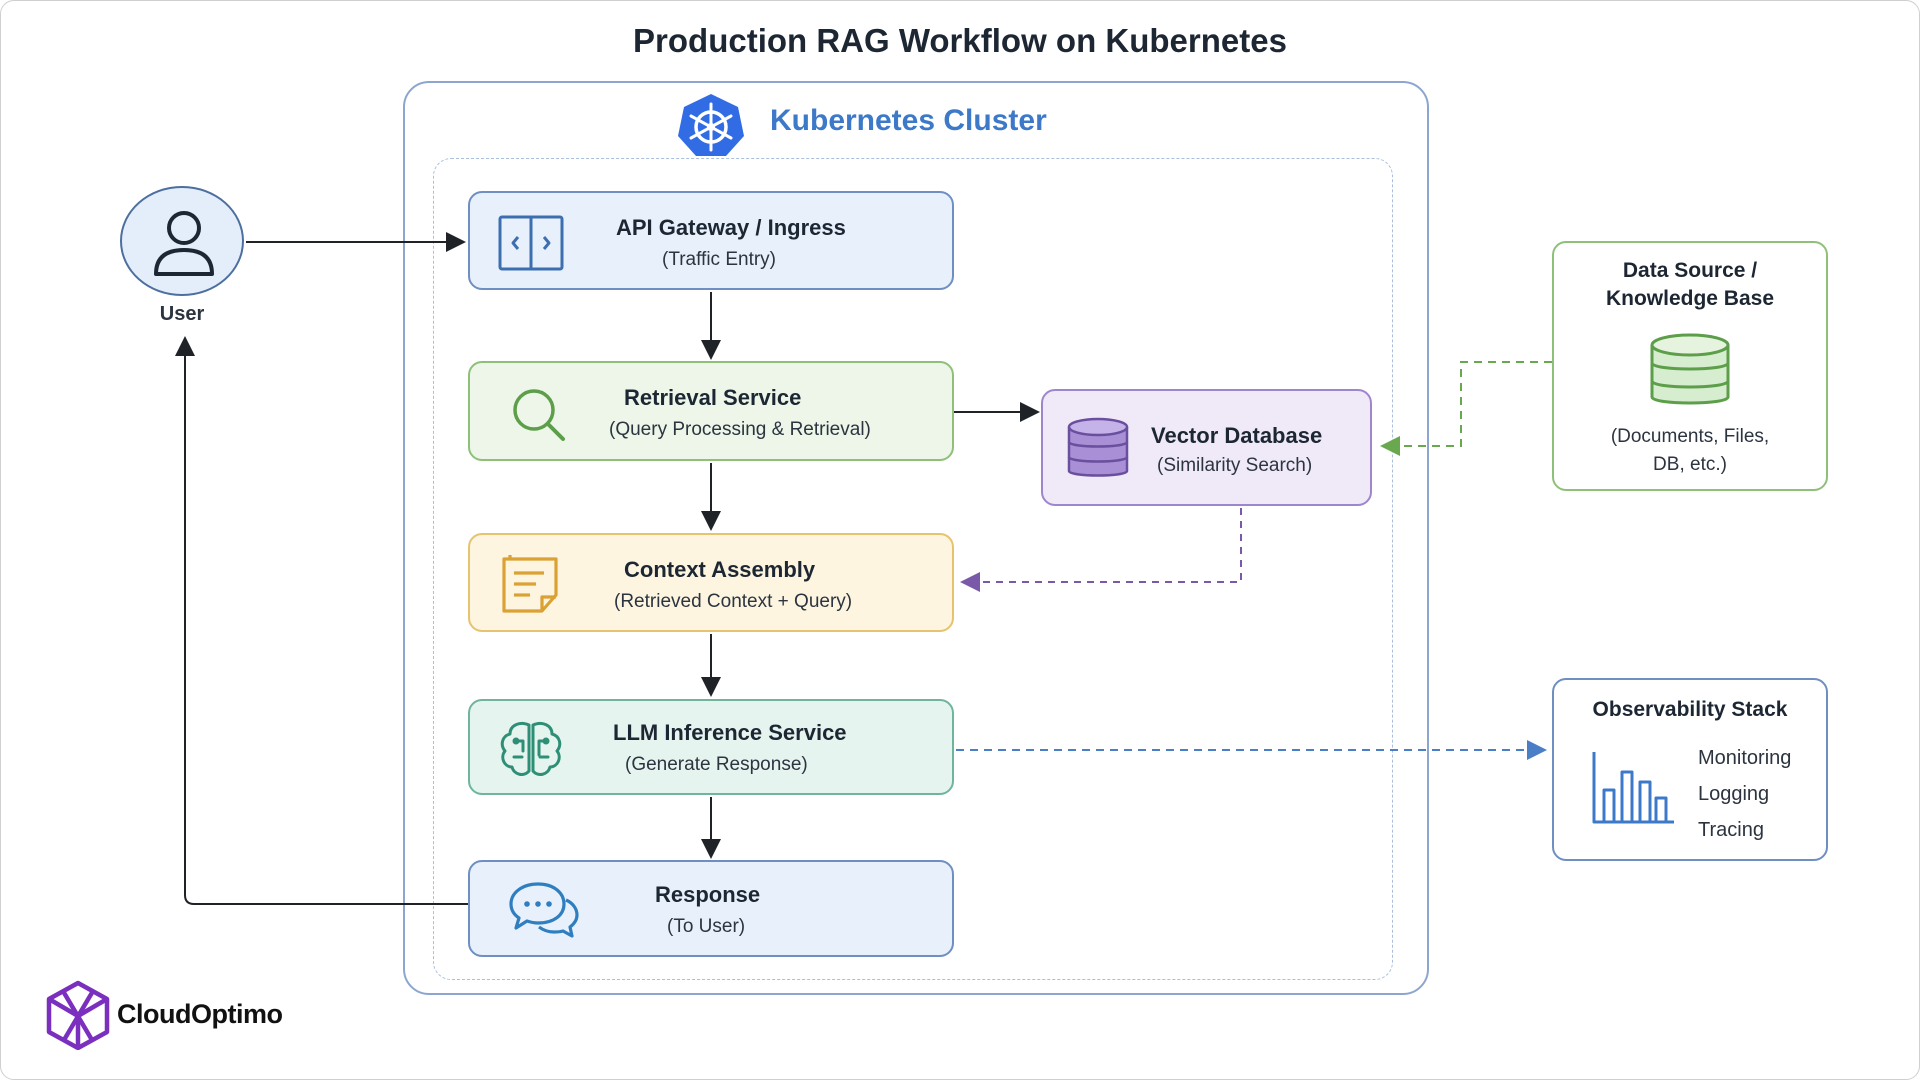 This screenshot has height=1080, width=1920. Describe the element at coordinates (708, 894) in the screenshot. I see `response-title: Response` at that location.